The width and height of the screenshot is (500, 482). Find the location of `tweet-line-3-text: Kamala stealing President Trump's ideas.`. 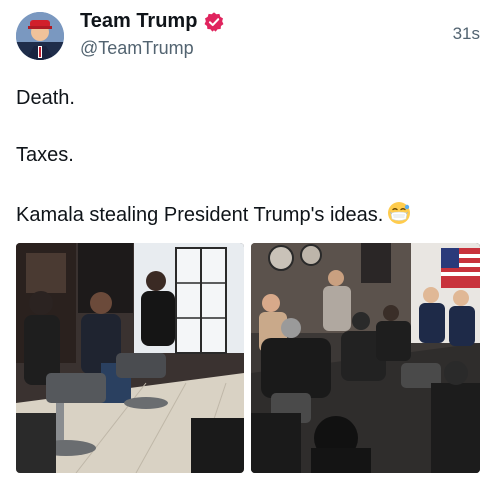

tweet-line-3-text: Kamala stealing President Trump's ideas. is located at coordinates (200, 215).